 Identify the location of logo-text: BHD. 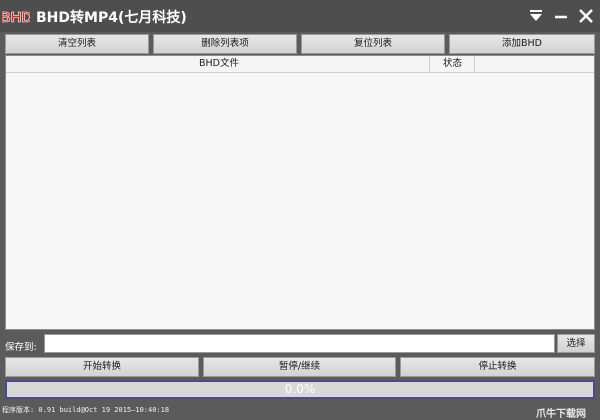
(16, 17).